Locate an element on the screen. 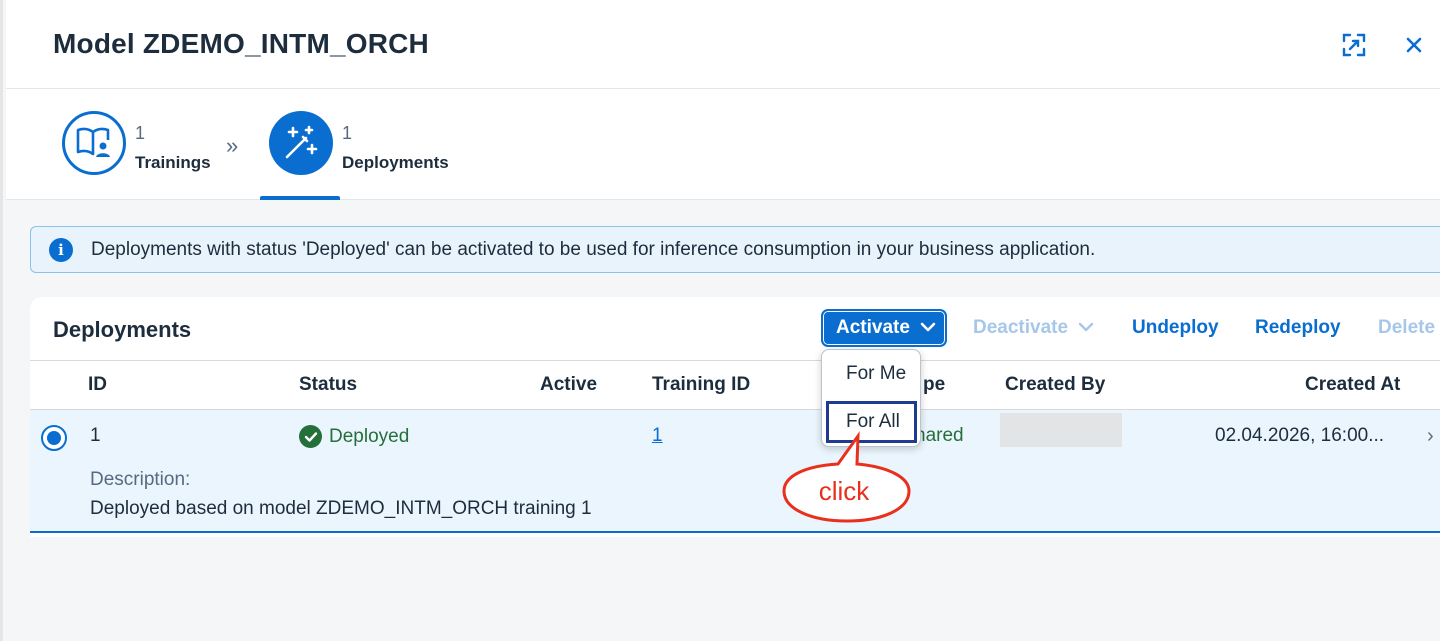 The width and height of the screenshot is (1440, 641). row-select-radio is located at coordinates (54, 438).